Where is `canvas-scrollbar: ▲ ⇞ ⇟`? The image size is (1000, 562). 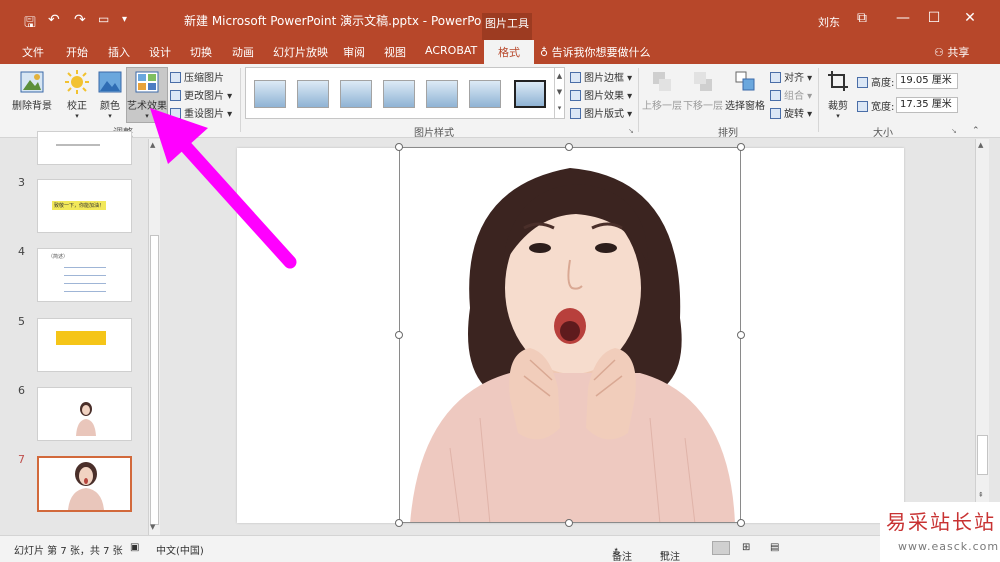 canvas-scrollbar: ▲ ⇞ ⇟ is located at coordinates (982, 337).